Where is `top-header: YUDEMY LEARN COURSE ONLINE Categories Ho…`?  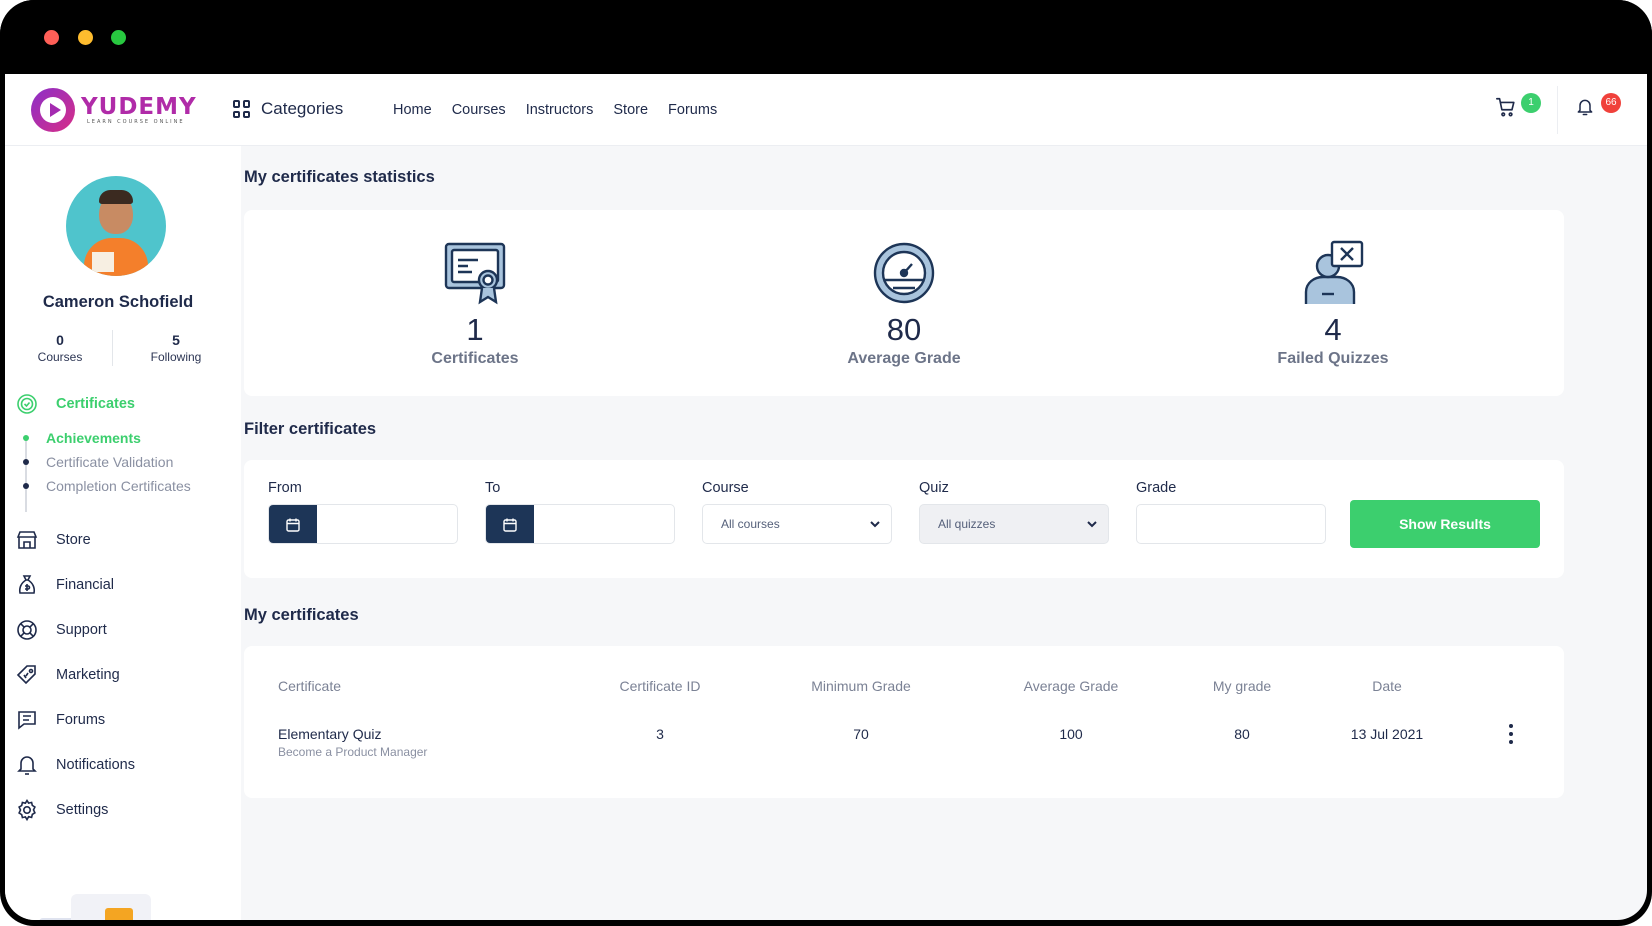
top-header: YUDEMY LEARN COURSE ONLINE Categories Ho… is located at coordinates (826, 110).